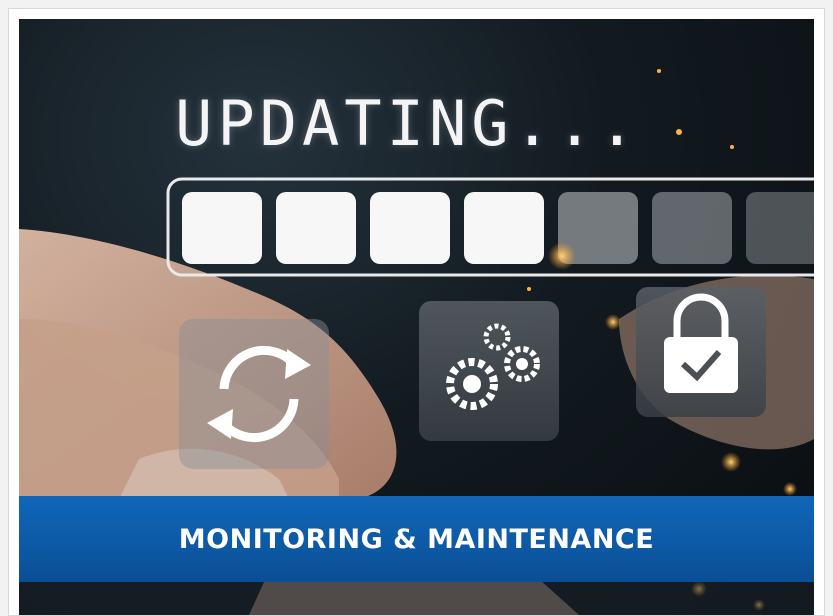 Image resolution: width=833 pixels, height=616 pixels. I want to click on banner-title: MONITORING & MAINTENANCE, so click(416, 539).